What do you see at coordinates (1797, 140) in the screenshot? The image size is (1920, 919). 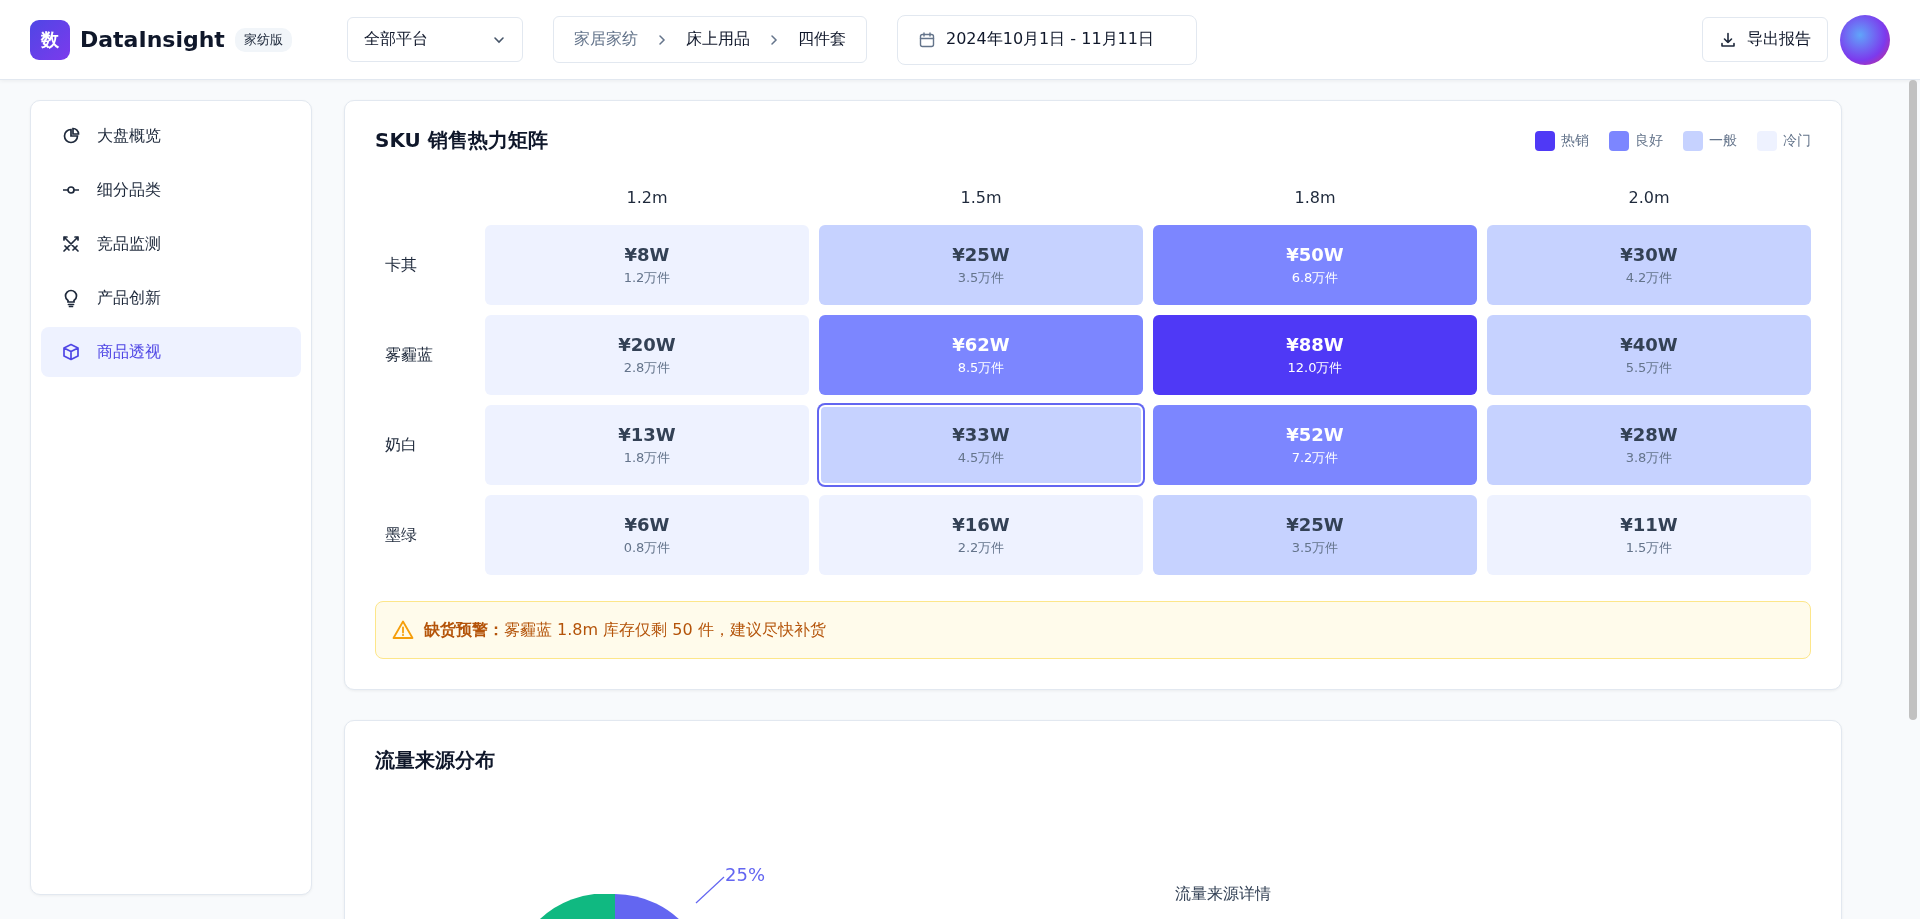 I see `legend-label: 冷门` at bounding box center [1797, 140].